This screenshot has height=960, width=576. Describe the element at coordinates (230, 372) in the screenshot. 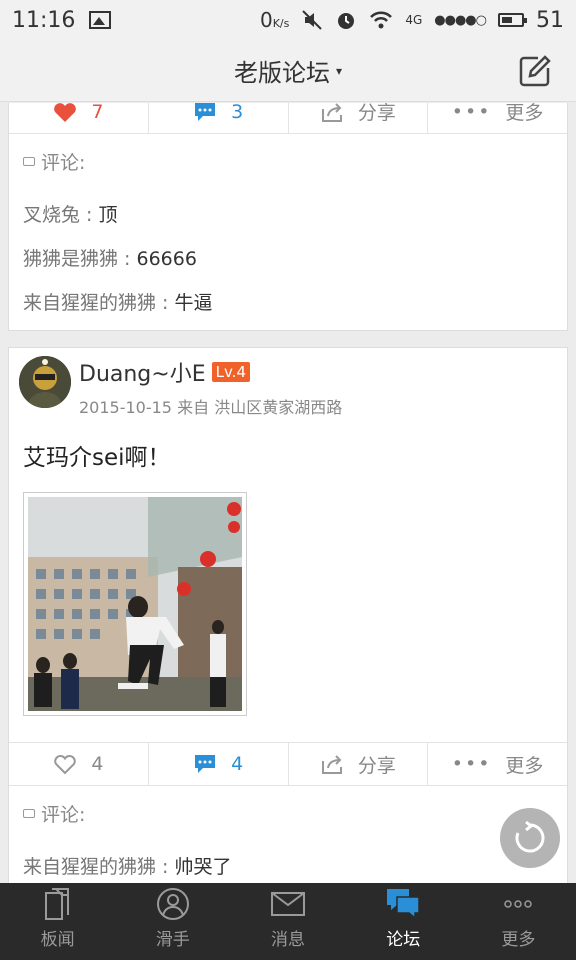

I see `level-badge: Lv.4` at that location.